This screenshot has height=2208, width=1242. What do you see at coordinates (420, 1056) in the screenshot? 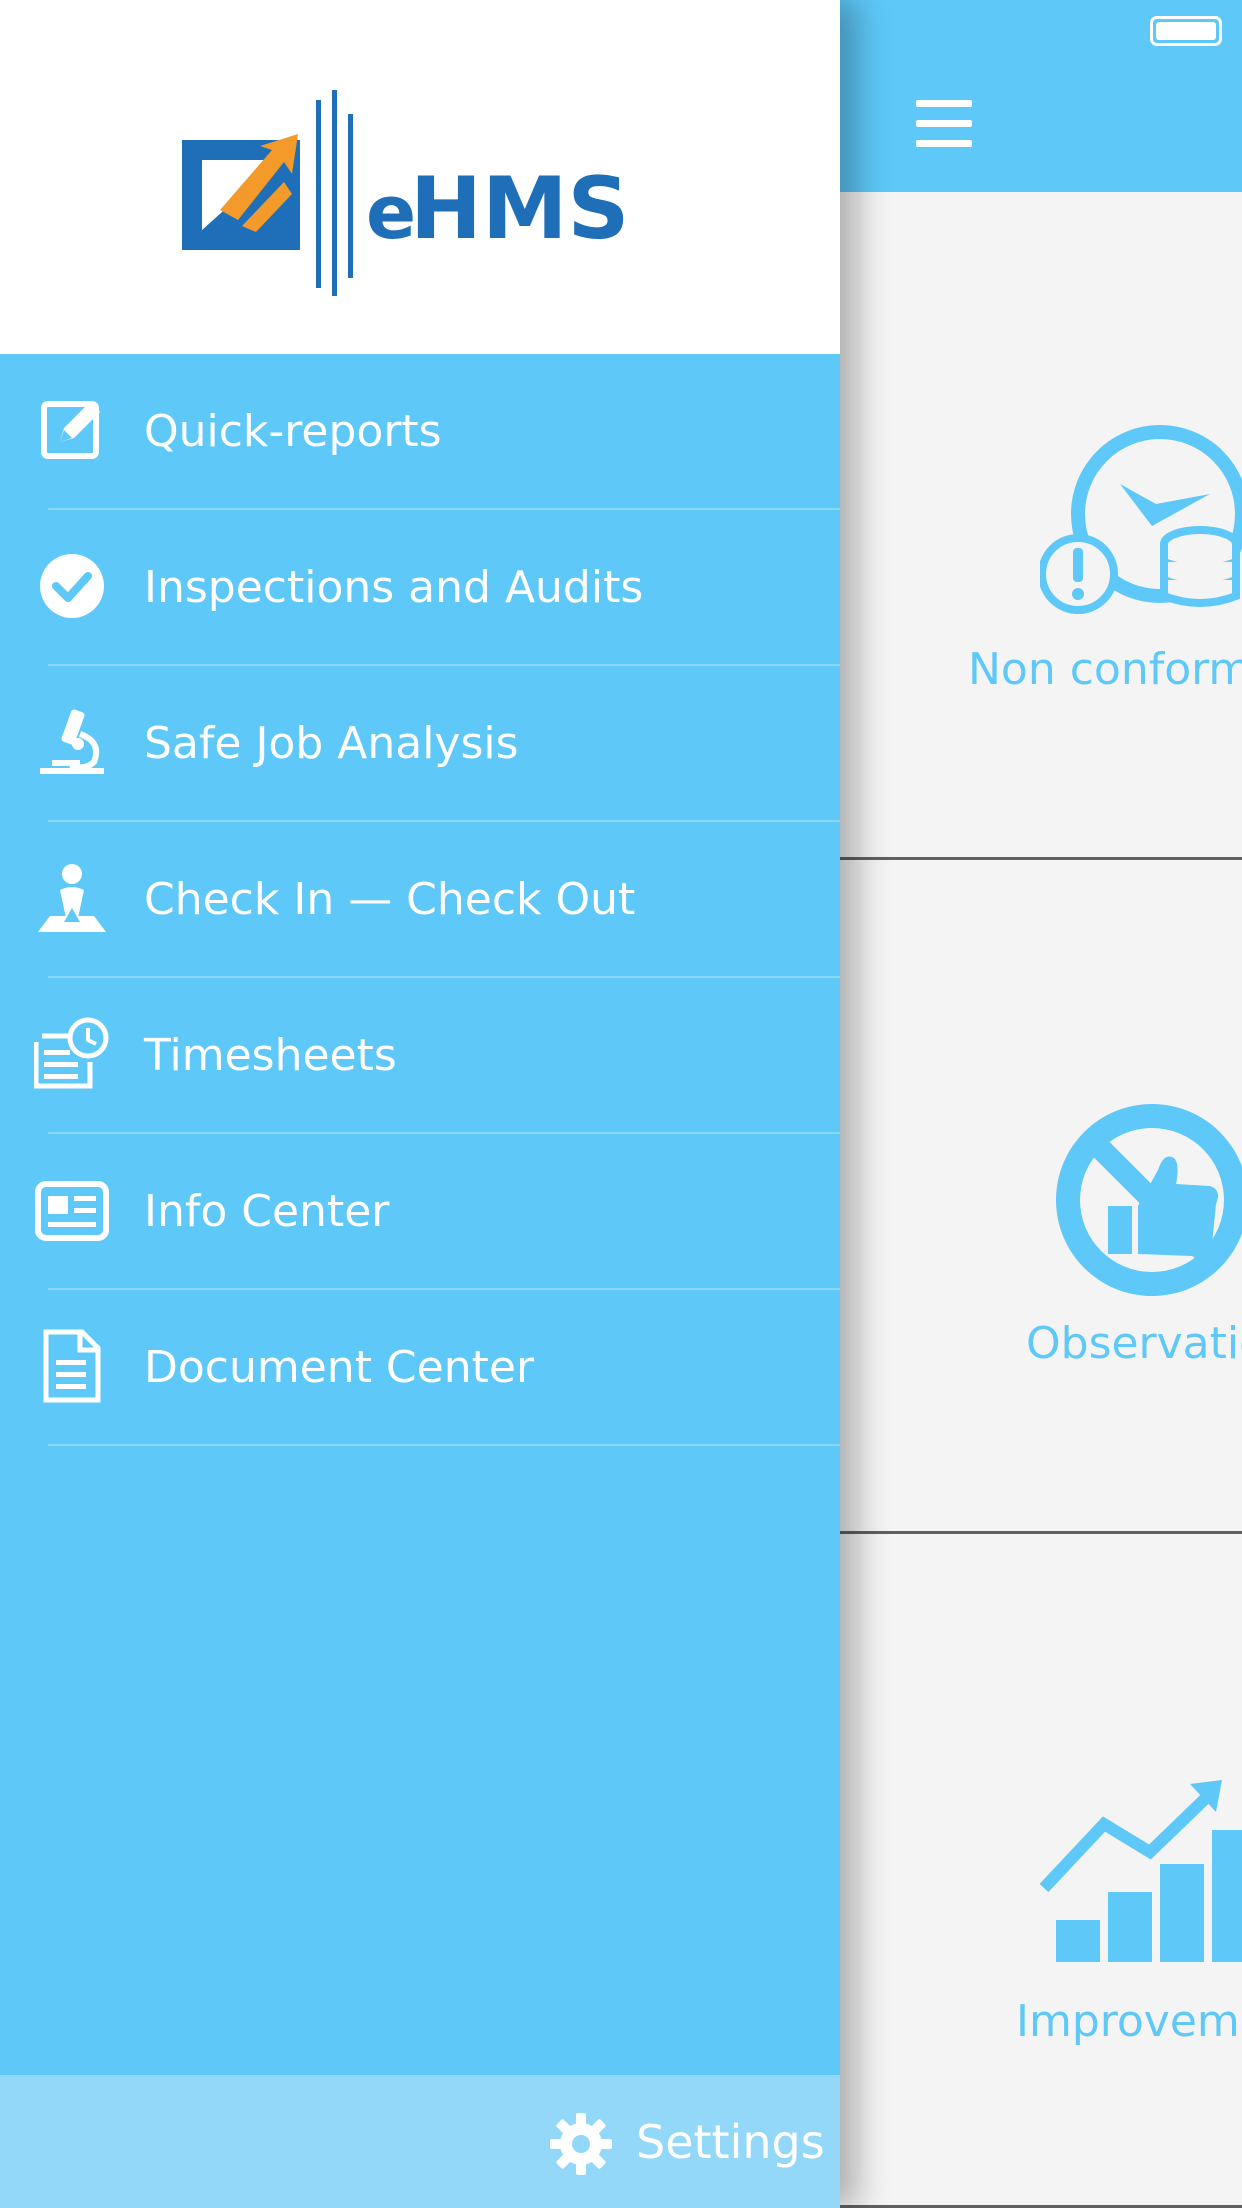
I see `menu-item-timesheets: Timesheets` at bounding box center [420, 1056].